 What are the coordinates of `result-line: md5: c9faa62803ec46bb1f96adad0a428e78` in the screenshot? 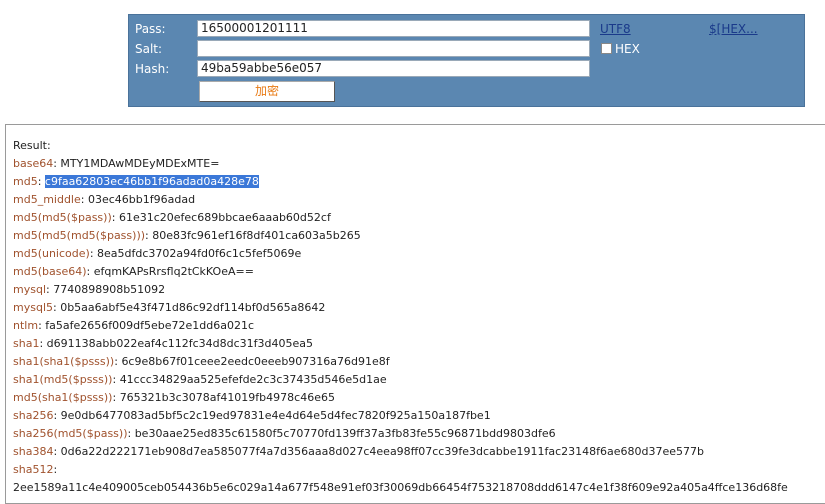 It's located at (419, 182).